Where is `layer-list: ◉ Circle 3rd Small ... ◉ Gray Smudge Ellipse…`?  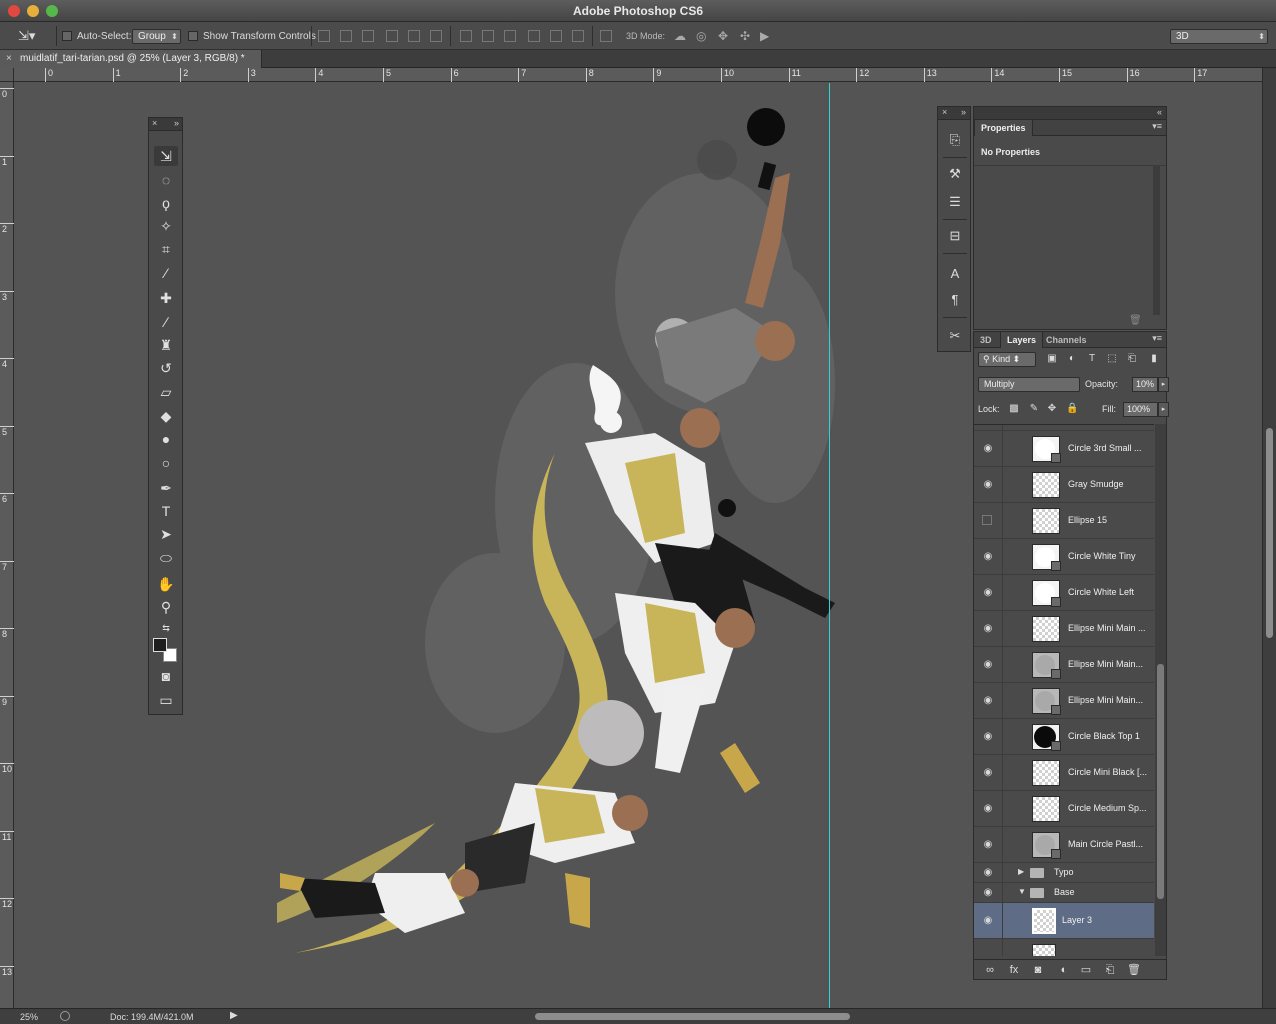 layer-list: ◉ Circle 3rd Small ... ◉ Gray Smudge Ellipse… is located at coordinates (1064, 690).